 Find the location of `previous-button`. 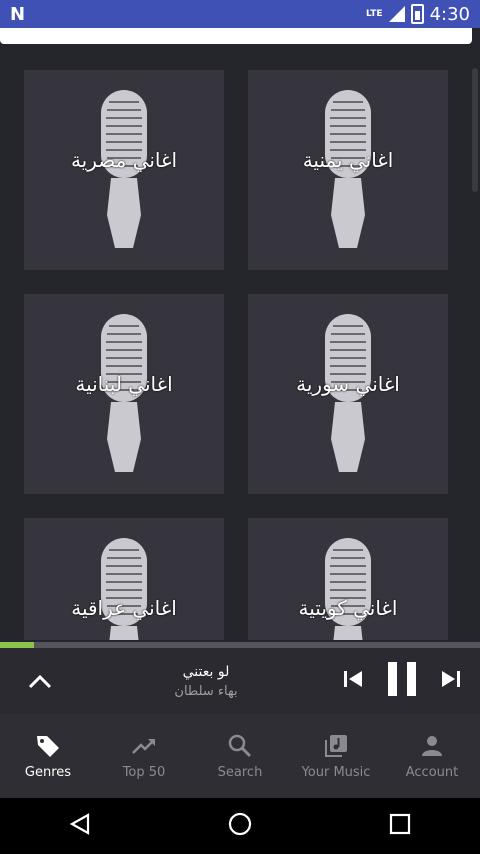

previous-button is located at coordinates (353, 681).